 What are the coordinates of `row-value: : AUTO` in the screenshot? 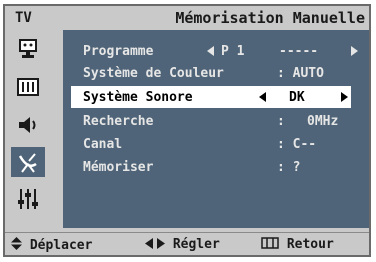 It's located at (300, 73).